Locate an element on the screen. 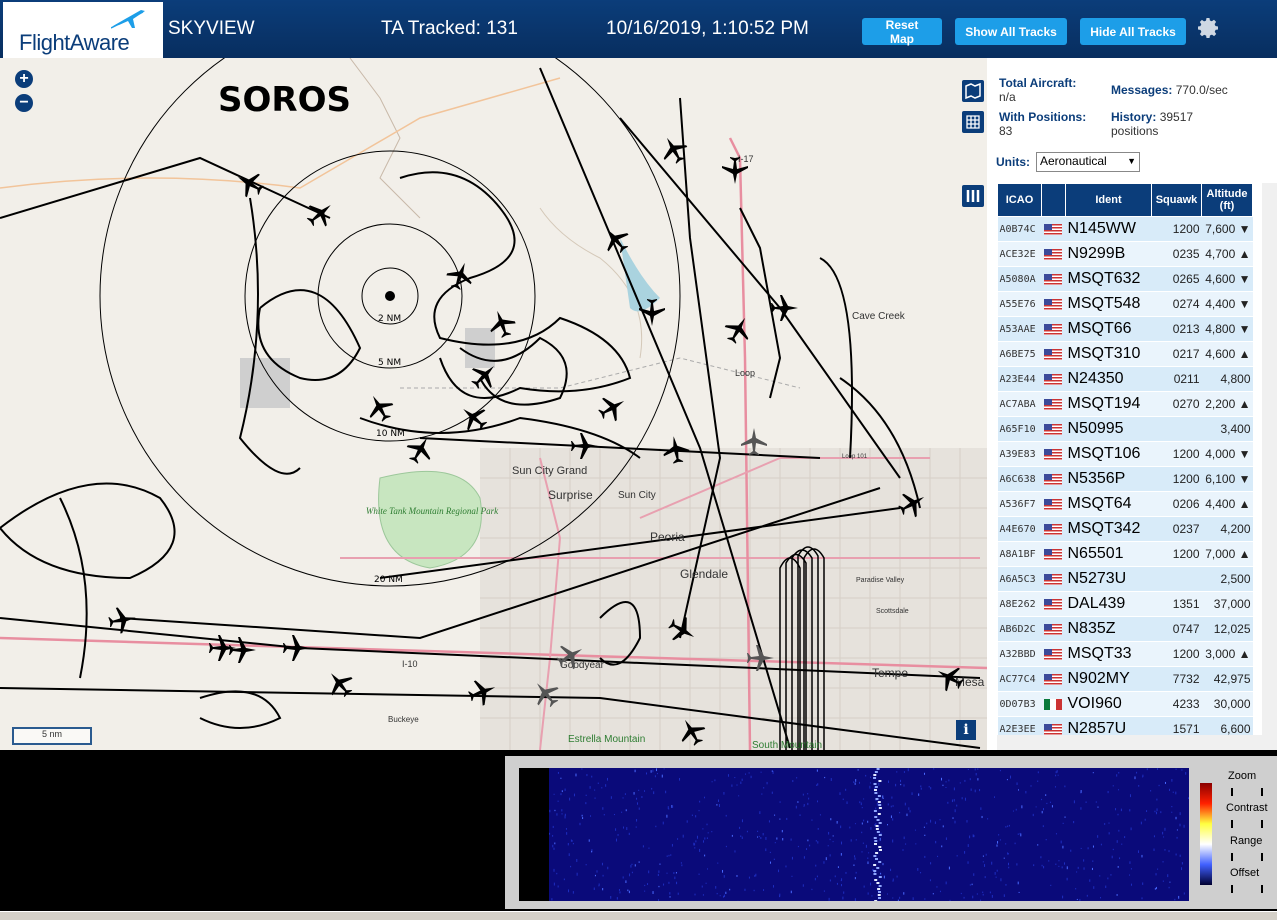 The width and height of the screenshot is (1277, 920). offset-slider is located at coordinates (1247, 889).